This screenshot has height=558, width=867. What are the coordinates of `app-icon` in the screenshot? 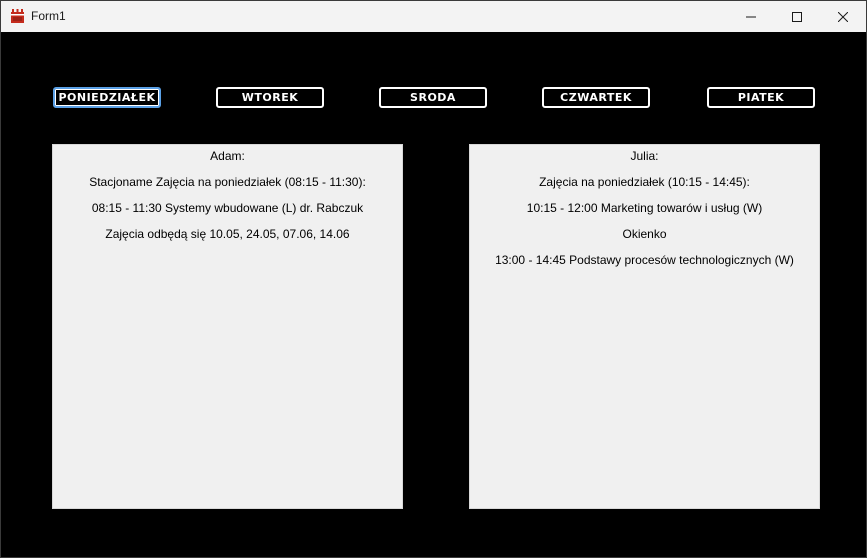 It's located at (17, 16).